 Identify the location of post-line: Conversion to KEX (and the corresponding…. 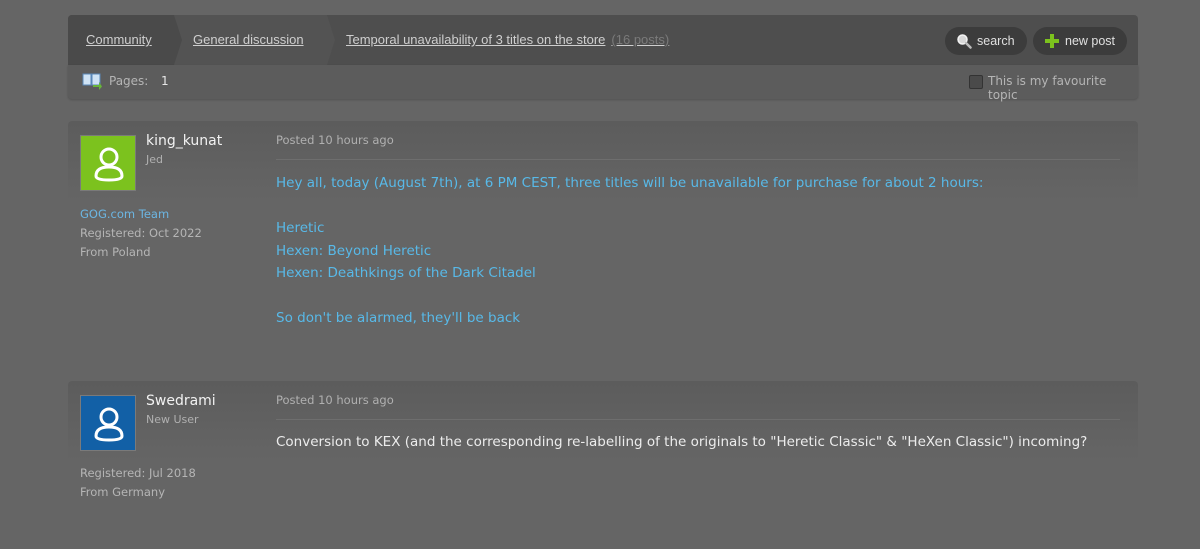
(682, 442).